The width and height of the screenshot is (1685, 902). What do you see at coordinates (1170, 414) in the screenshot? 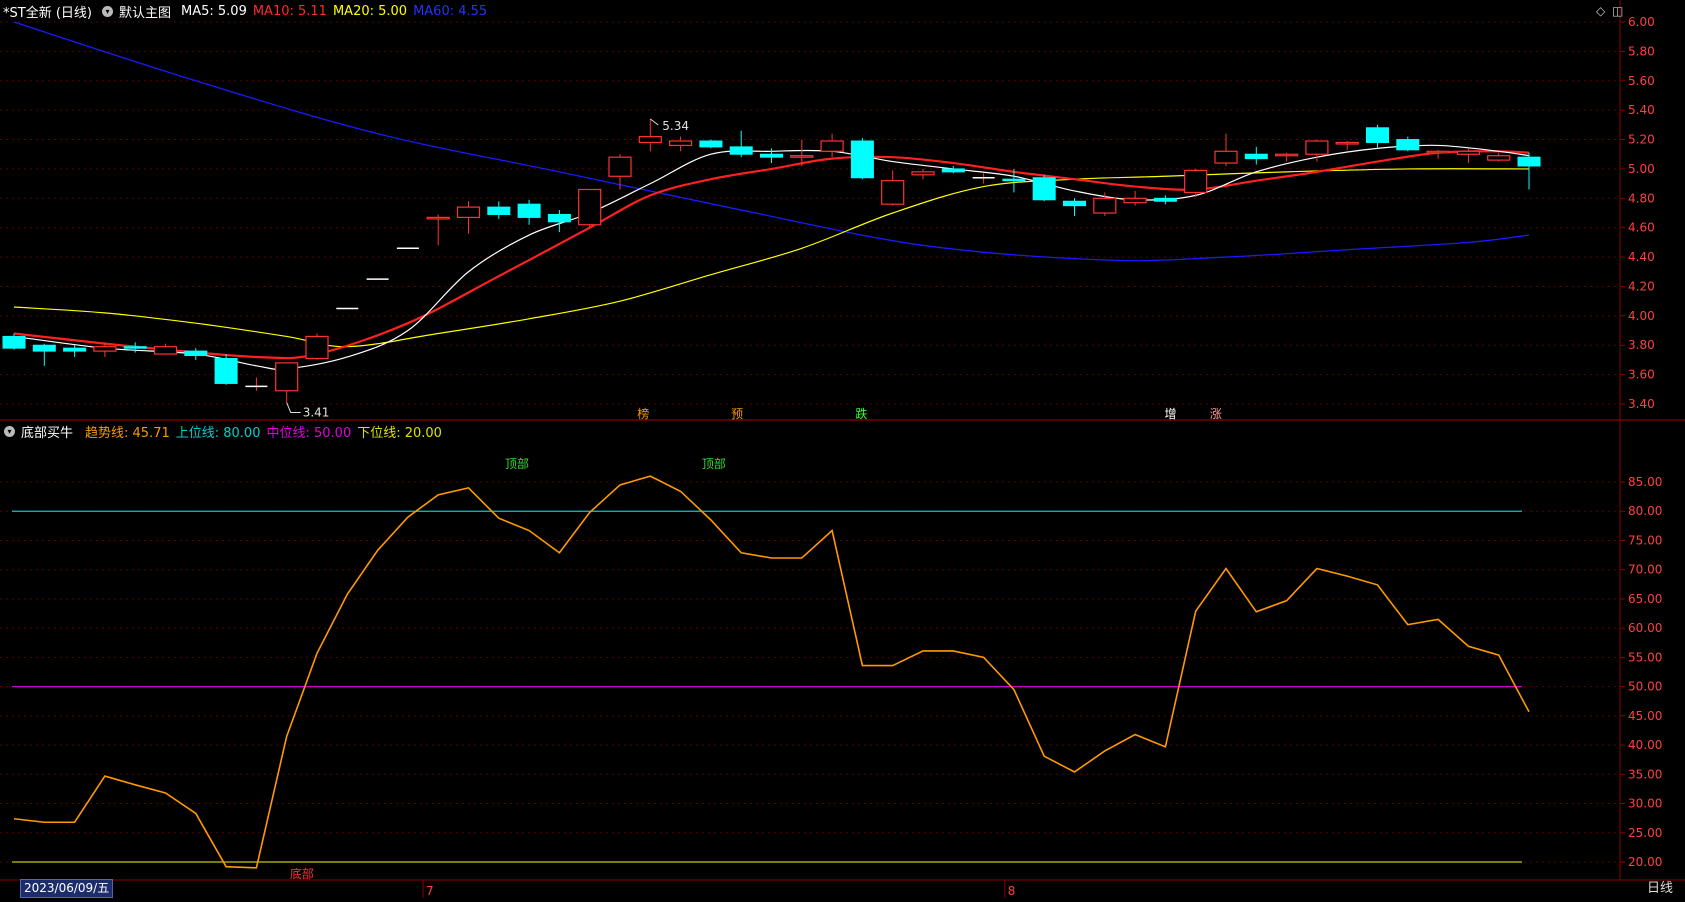
I see `event-label: 增` at bounding box center [1170, 414].